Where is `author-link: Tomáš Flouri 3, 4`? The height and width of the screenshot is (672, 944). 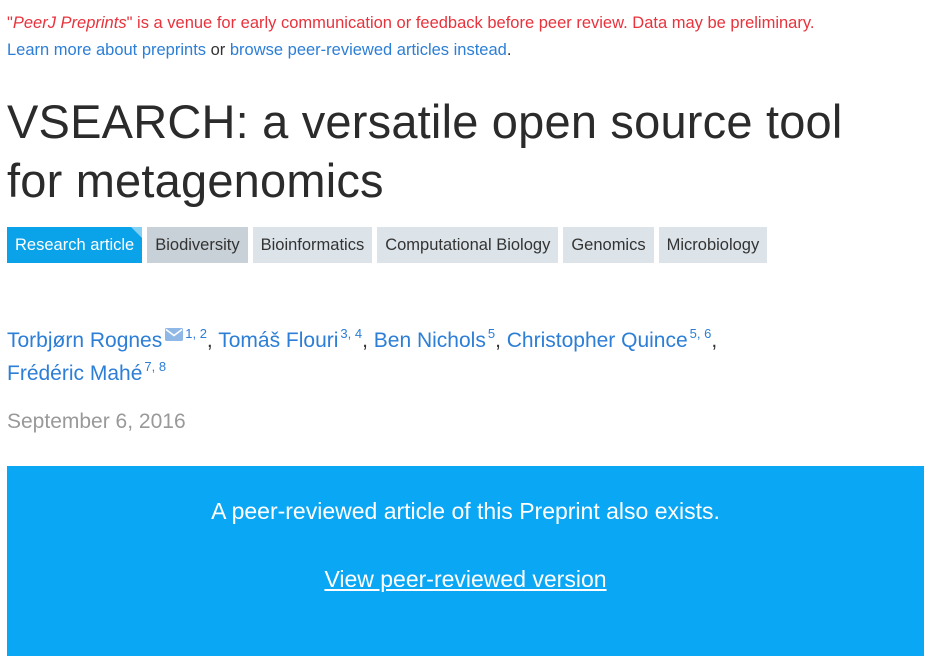
author-link: Tomáš Flouri 3, 4 is located at coordinates (290, 339).